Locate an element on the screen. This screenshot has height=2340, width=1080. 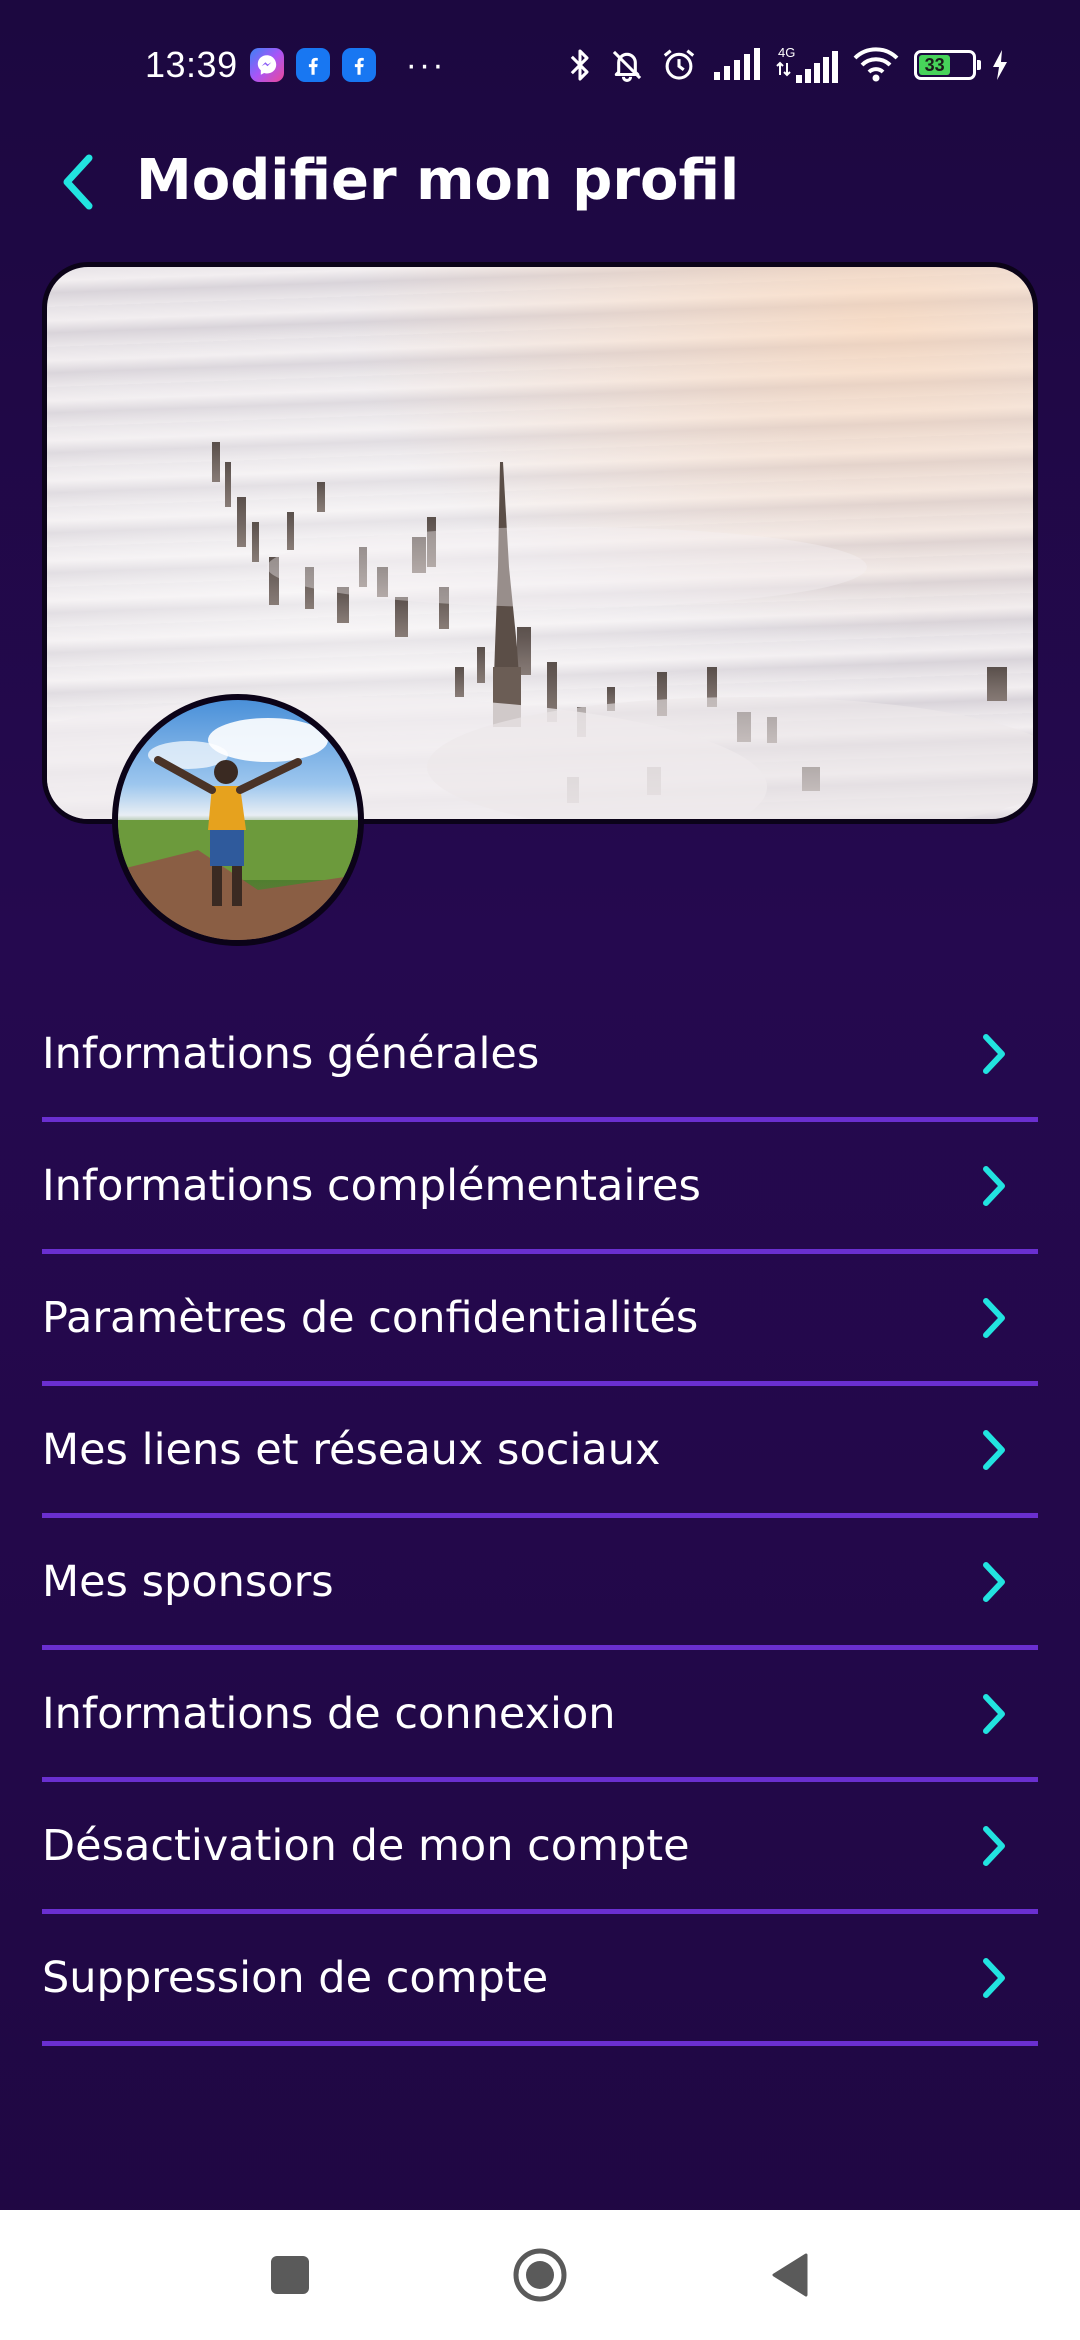
back-button is located at coordinates (78, 182).